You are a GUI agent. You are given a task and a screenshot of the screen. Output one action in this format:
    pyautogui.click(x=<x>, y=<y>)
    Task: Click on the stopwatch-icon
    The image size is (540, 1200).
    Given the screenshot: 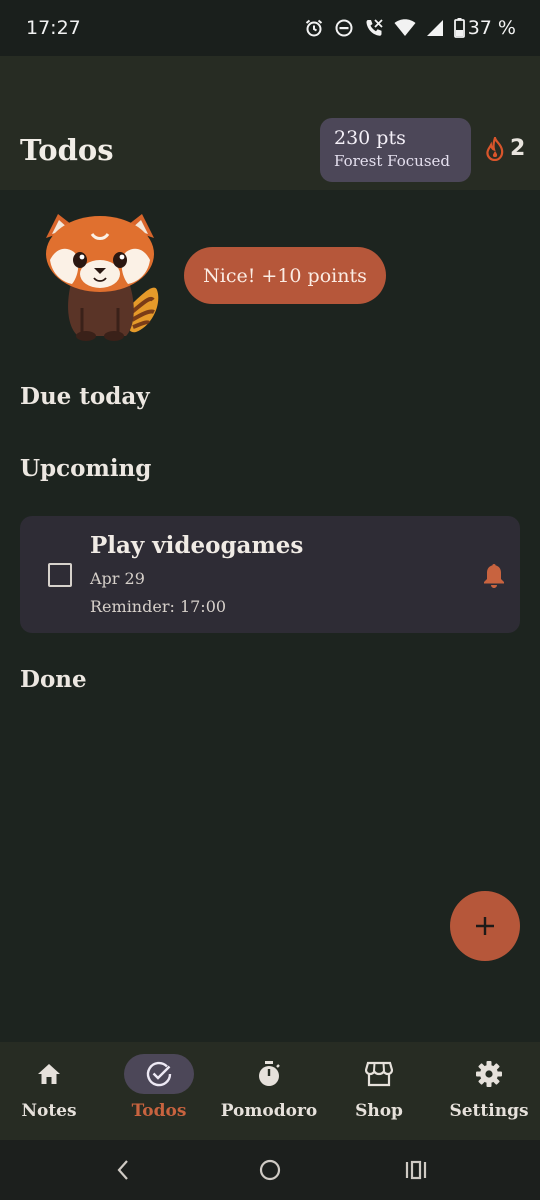 What is the action you would take?
    pyautogui.click(x=269, y=1073)
    